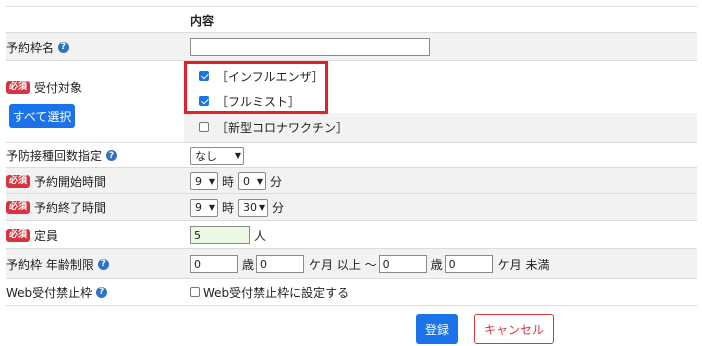 The width and height of the screenshot is (702, 346). Describe the element at coordinates (253, 207) in the screenshot. I see `end-minute-select: 30 ▼` at that location.